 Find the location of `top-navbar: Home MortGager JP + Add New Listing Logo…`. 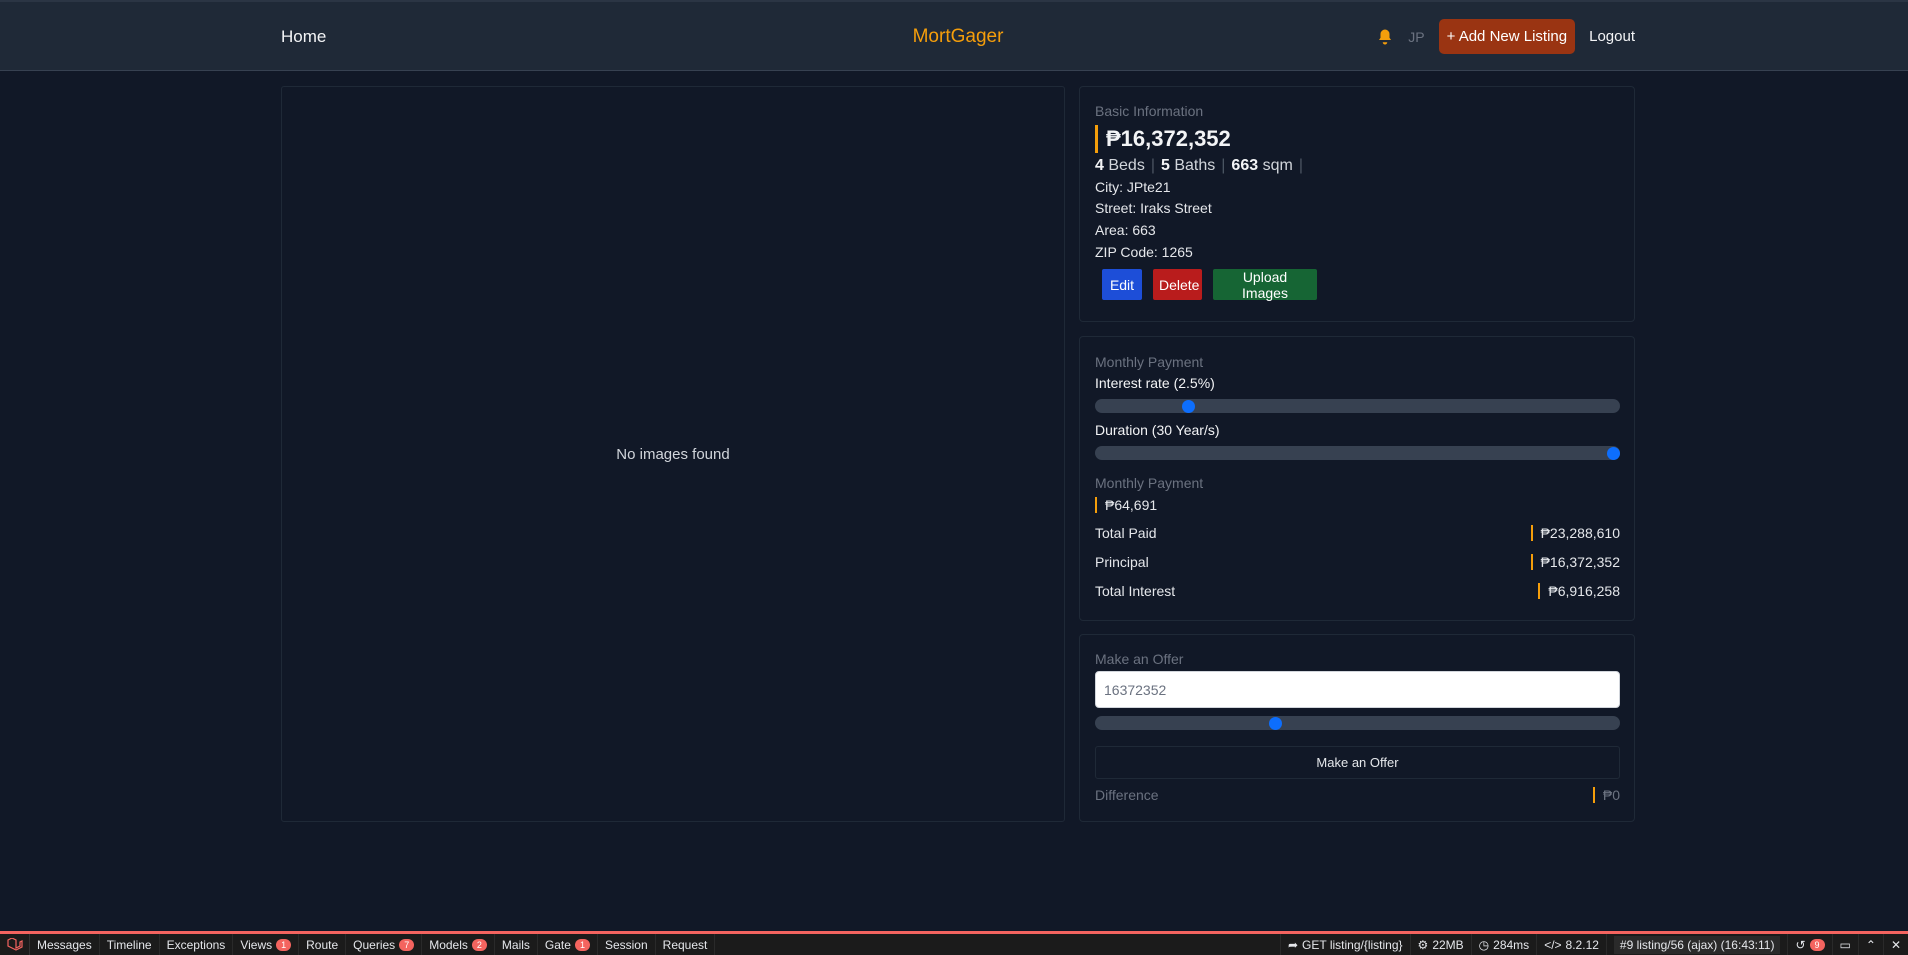

top-navbar: Home MortGager JP + Add New Listing Logo… is located at coordinates (954, 35).